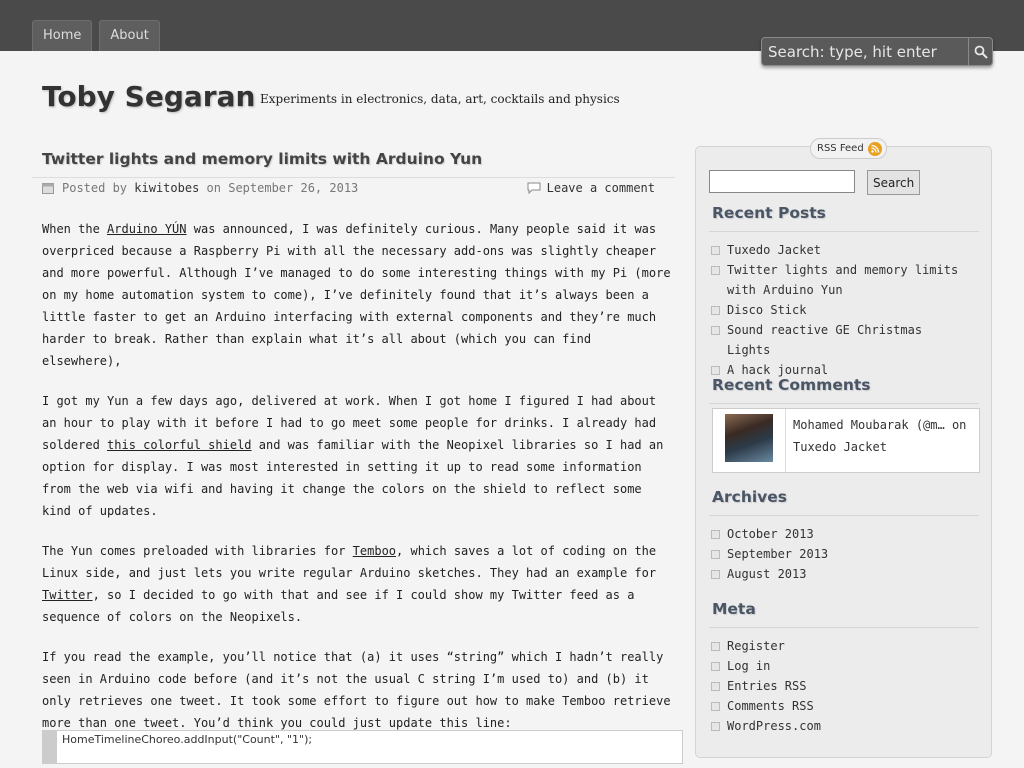 The height and width of the screenshot is (768, 1024). I want to click on header-search, so click(877, 51).